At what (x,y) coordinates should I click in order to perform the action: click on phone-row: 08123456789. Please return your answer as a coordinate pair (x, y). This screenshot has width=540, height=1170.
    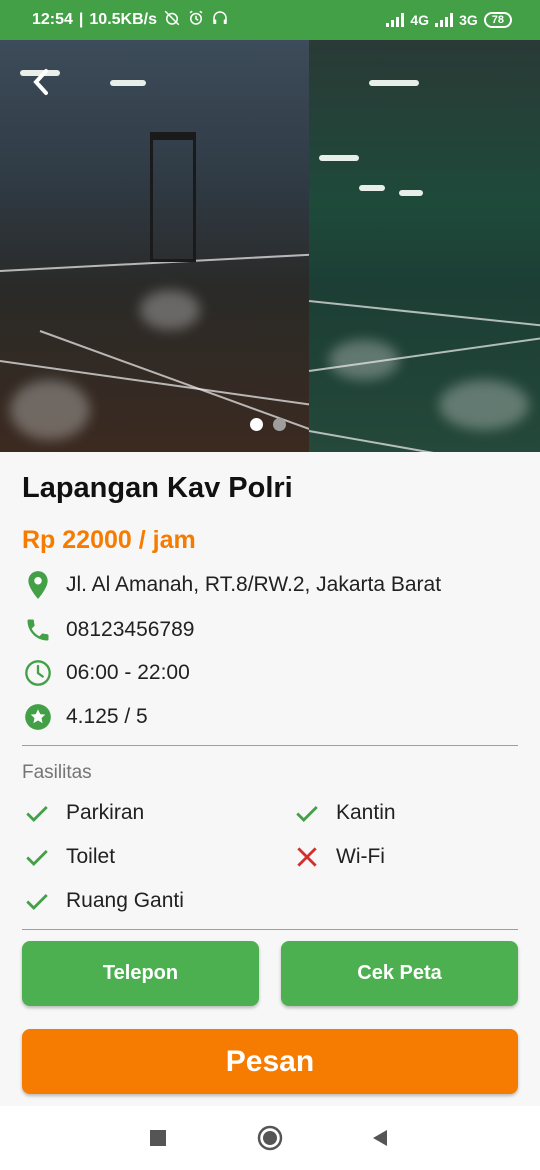
    Looking at the image, I should click on (108, 630).